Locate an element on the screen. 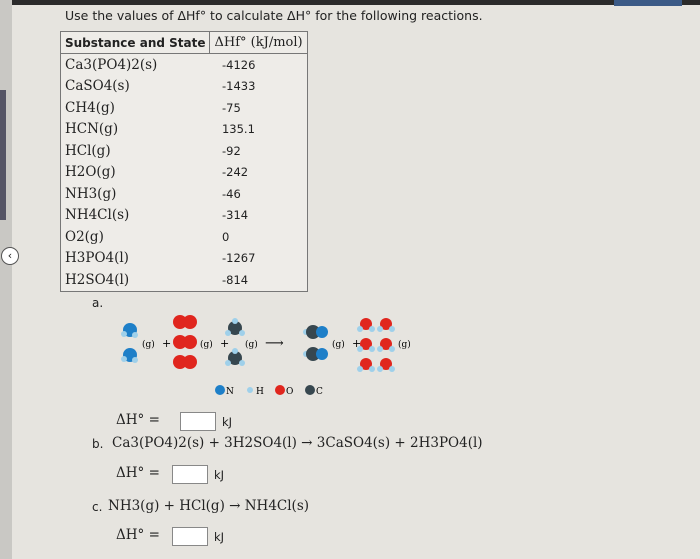 This screenshot has width=700, height=559. part-a-dh-label: ΔH° = is located at coordinates (138, 420).